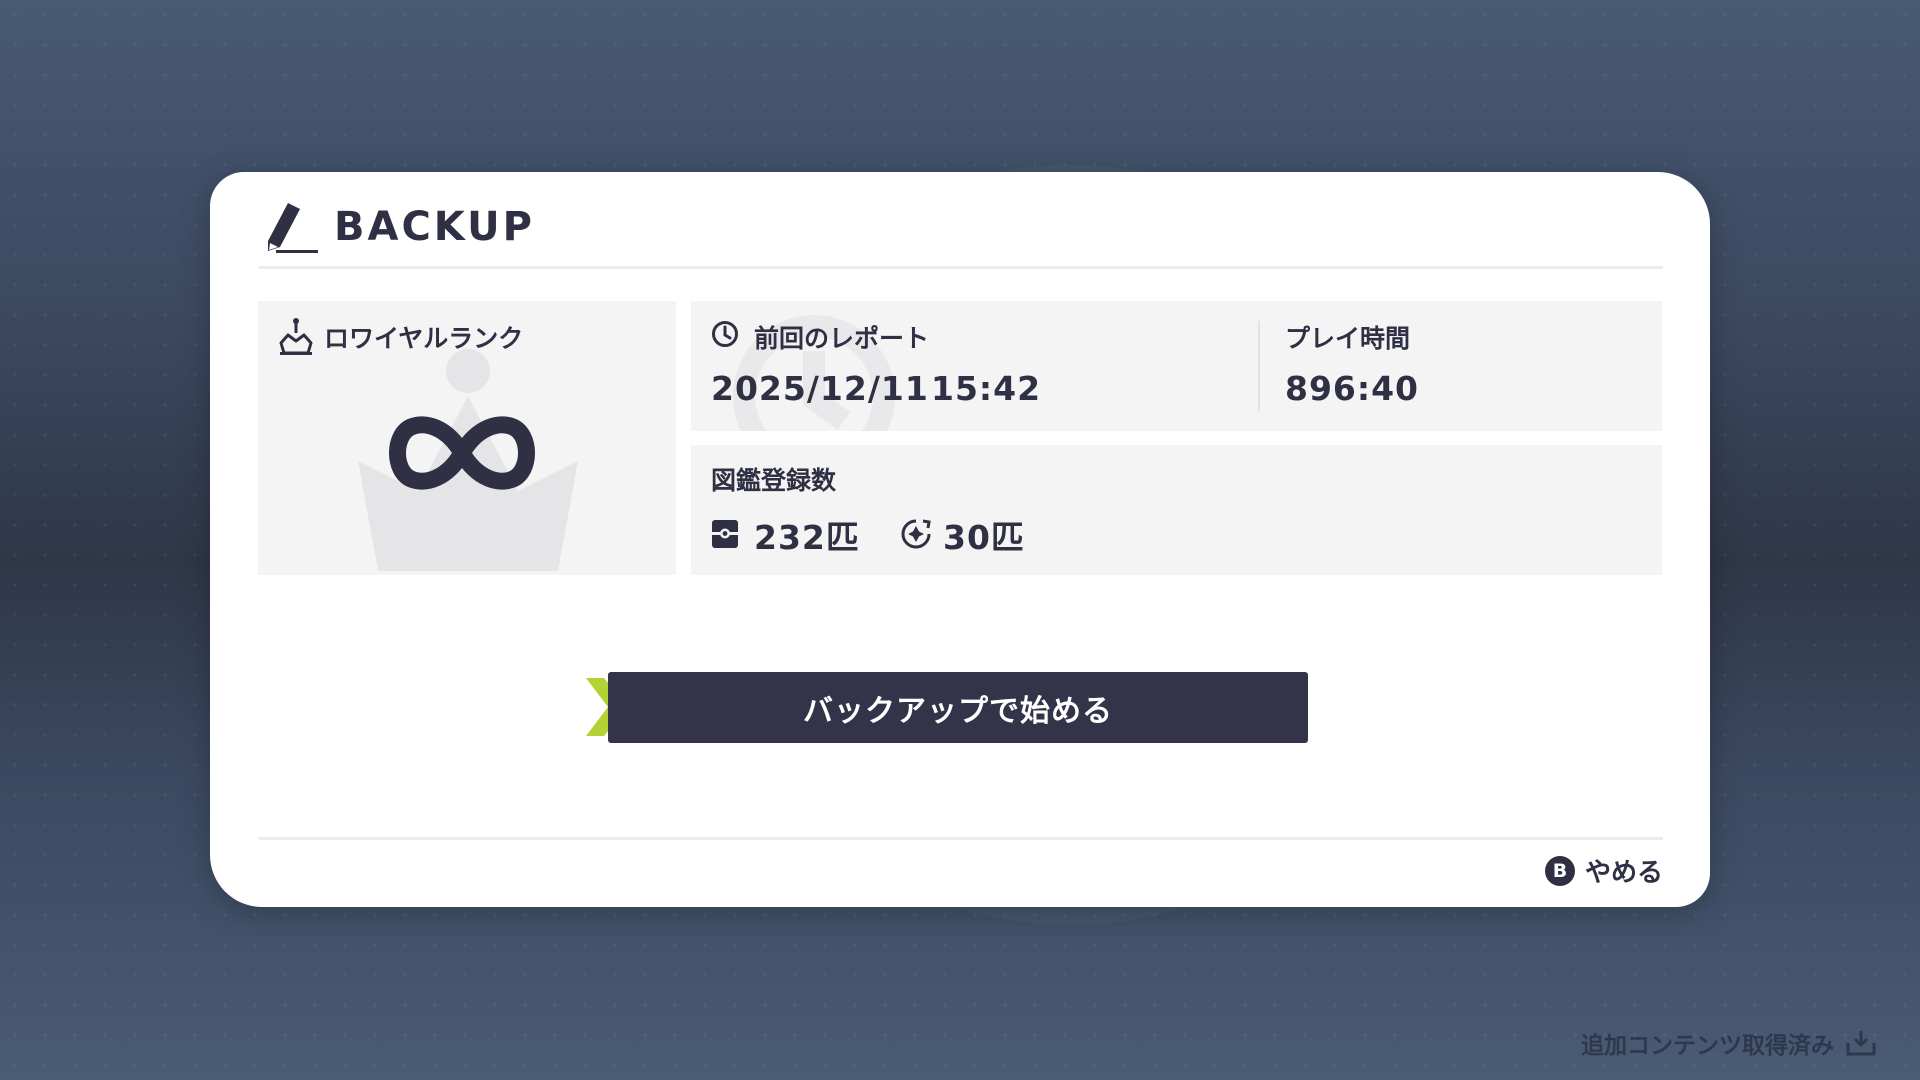  What do you see at coordinates (725, 534) in the screenshot?
I see `pokedex-icon` at bounding box center [725, 534].